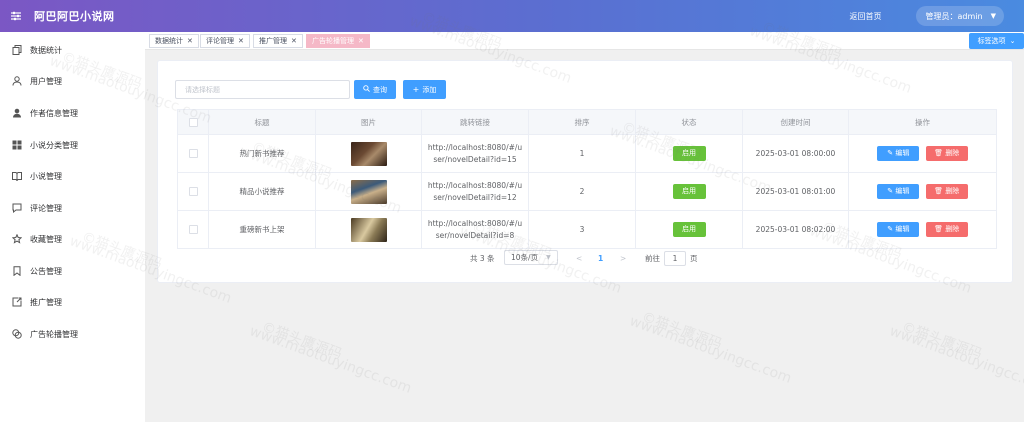 Image resolution: width=1024 pixels, height=422 pixels. Describe the element at coordinates (582, 122) in the screenshot. I see `column-header: 排序` at that location.